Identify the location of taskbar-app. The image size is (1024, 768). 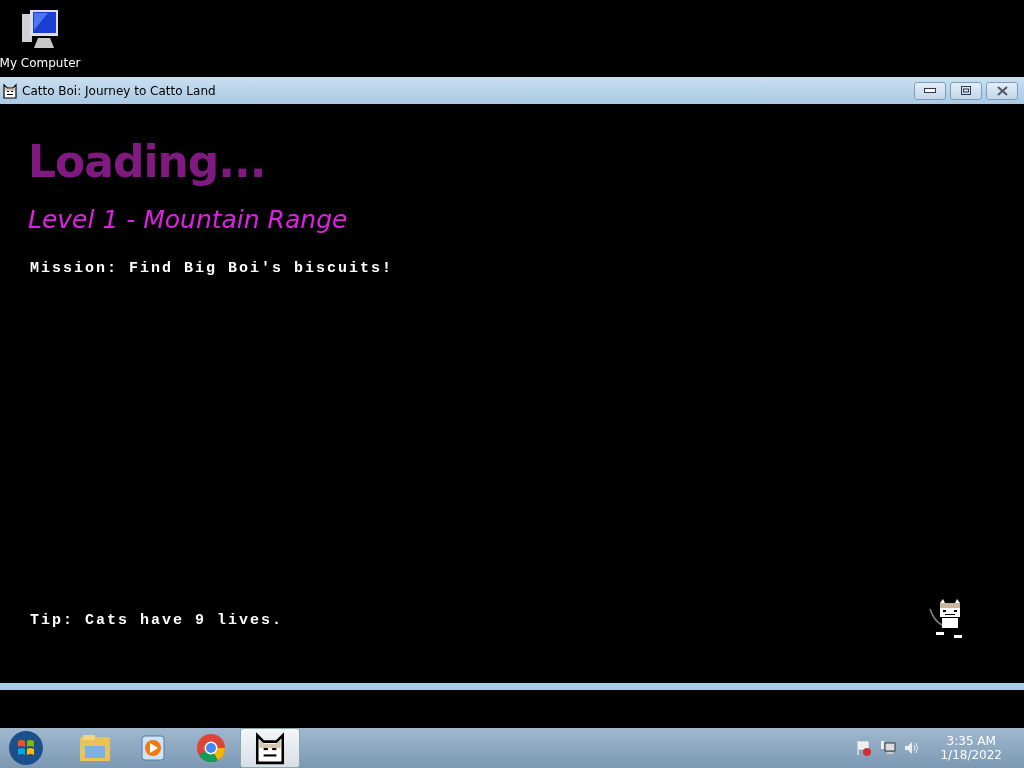
(270, 748).